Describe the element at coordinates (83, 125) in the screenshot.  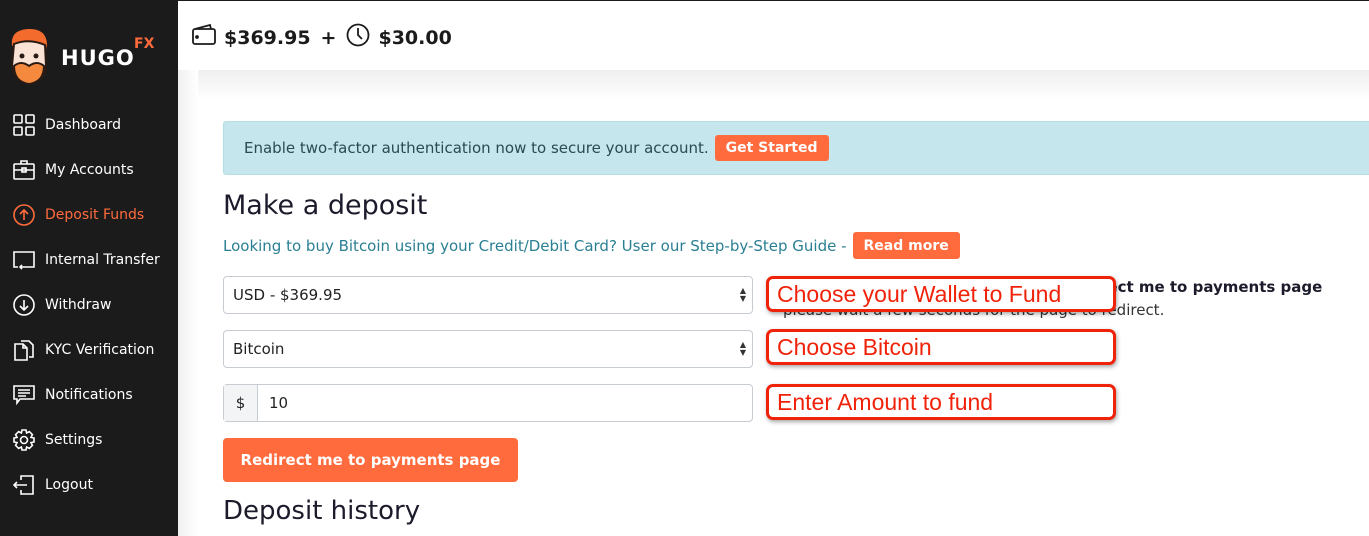
I see `sidebar-item-label: Dashboard` at that location.